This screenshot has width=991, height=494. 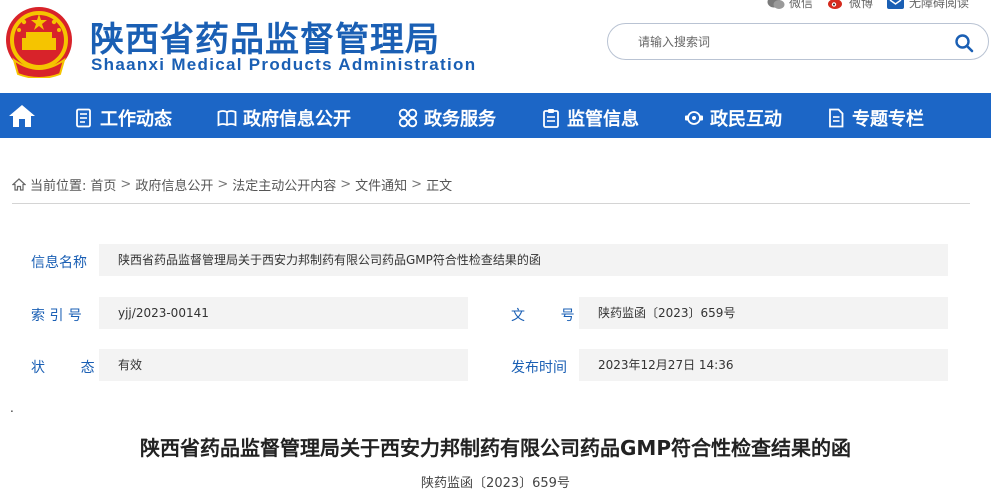 What do you see at coordinates (297, 119) in the screenshot?
I see `nav-label: 政府信息公开` at bounding box center [297, 119].